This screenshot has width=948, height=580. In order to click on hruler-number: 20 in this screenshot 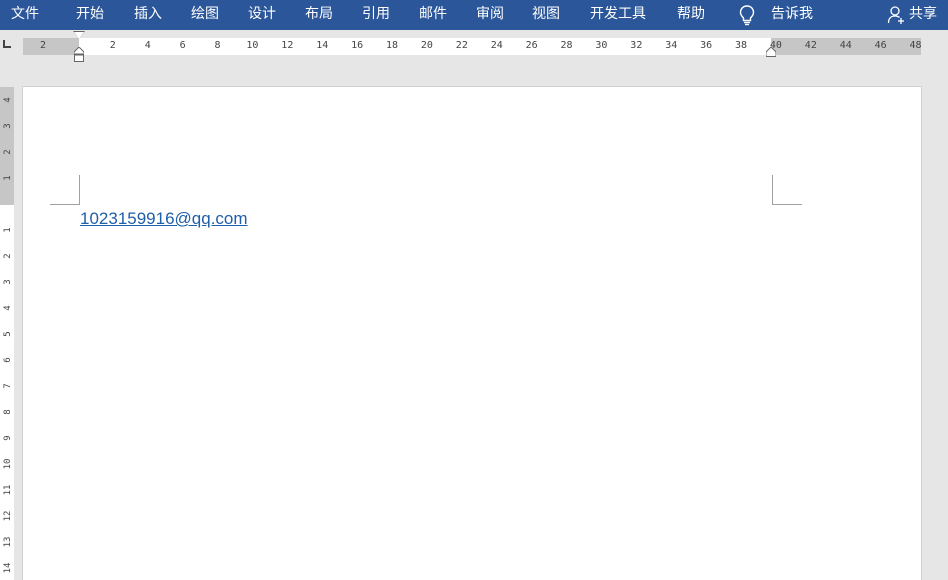, I will do `click(426, 45)`.